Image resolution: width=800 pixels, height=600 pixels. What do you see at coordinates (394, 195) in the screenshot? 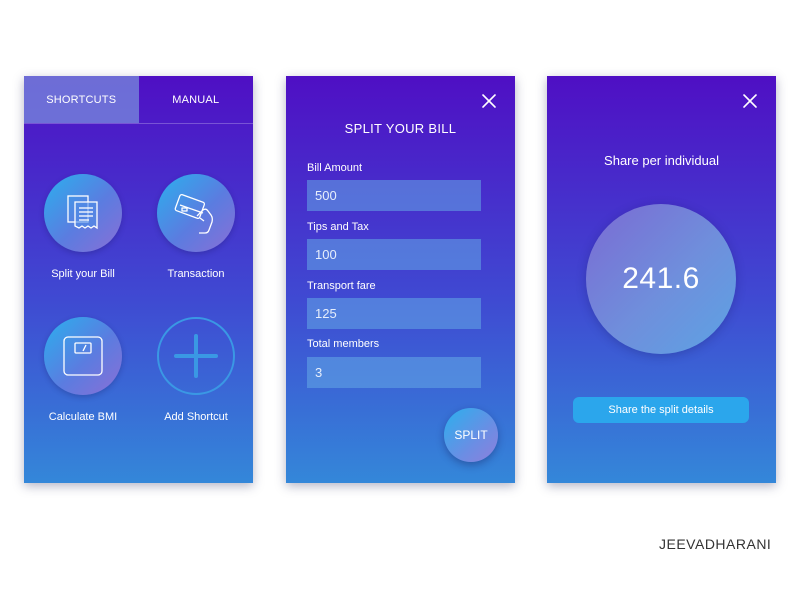
I see `bill-amount-field` at bounding box center [394, 195].